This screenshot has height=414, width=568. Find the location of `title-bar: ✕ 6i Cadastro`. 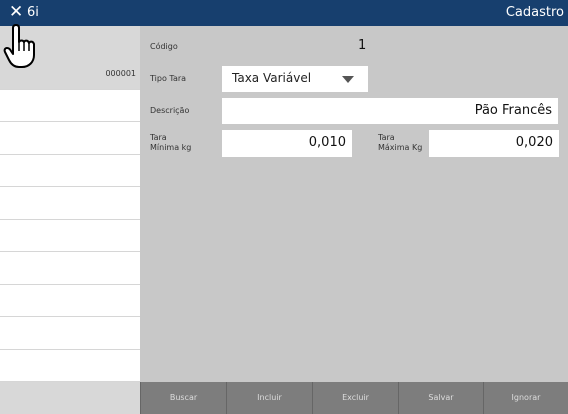

title-bar: ✕ 6i Cadastro is located at coordinates (284, 13).